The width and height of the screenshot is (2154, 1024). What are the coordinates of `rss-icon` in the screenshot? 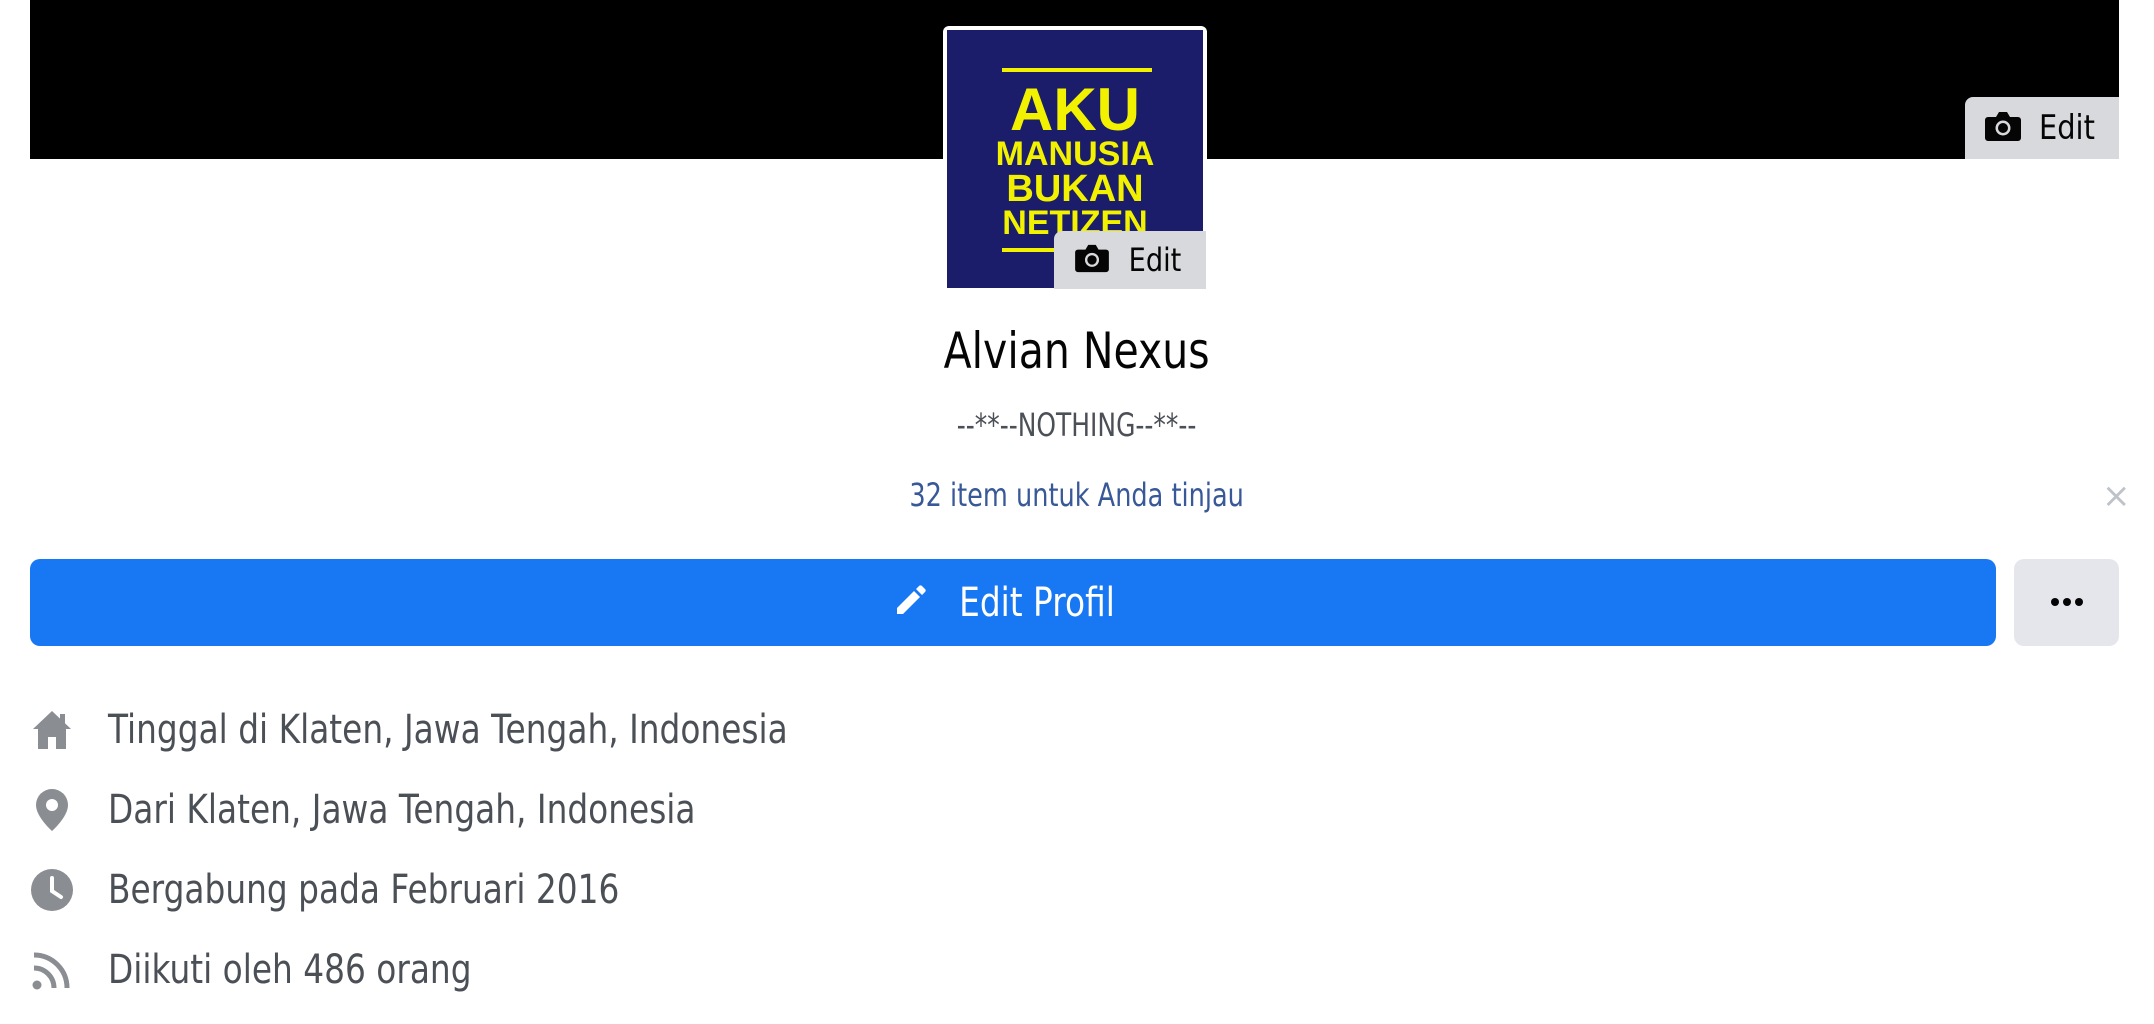 It's located at (52, 970).